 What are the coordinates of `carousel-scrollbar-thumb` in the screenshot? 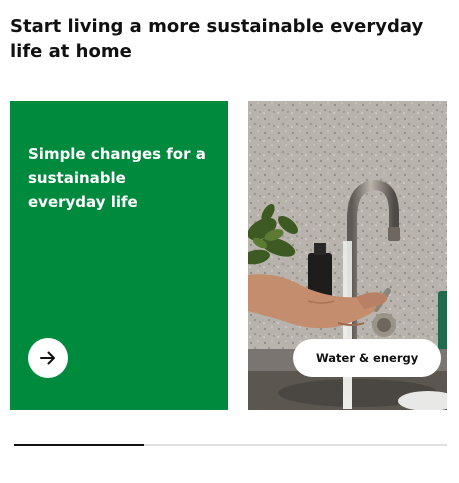 It's located at (79, 445).